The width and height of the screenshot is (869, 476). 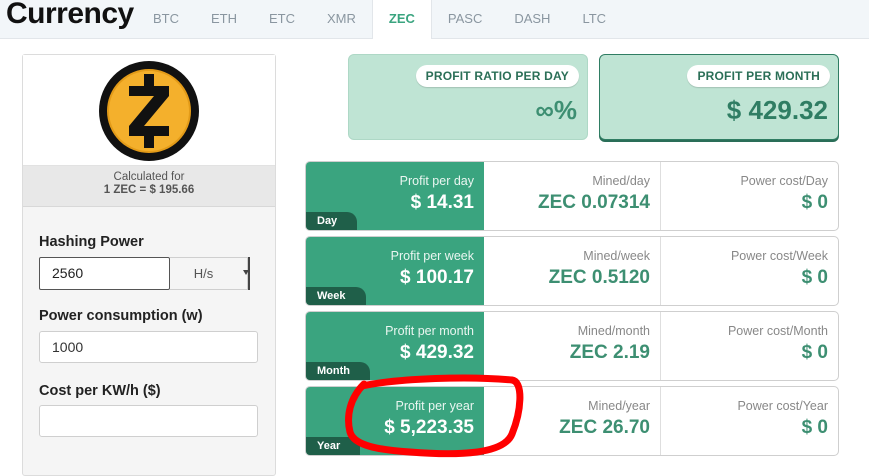 I want to click on tab-etc: ETC, so click(x=282, y=19).